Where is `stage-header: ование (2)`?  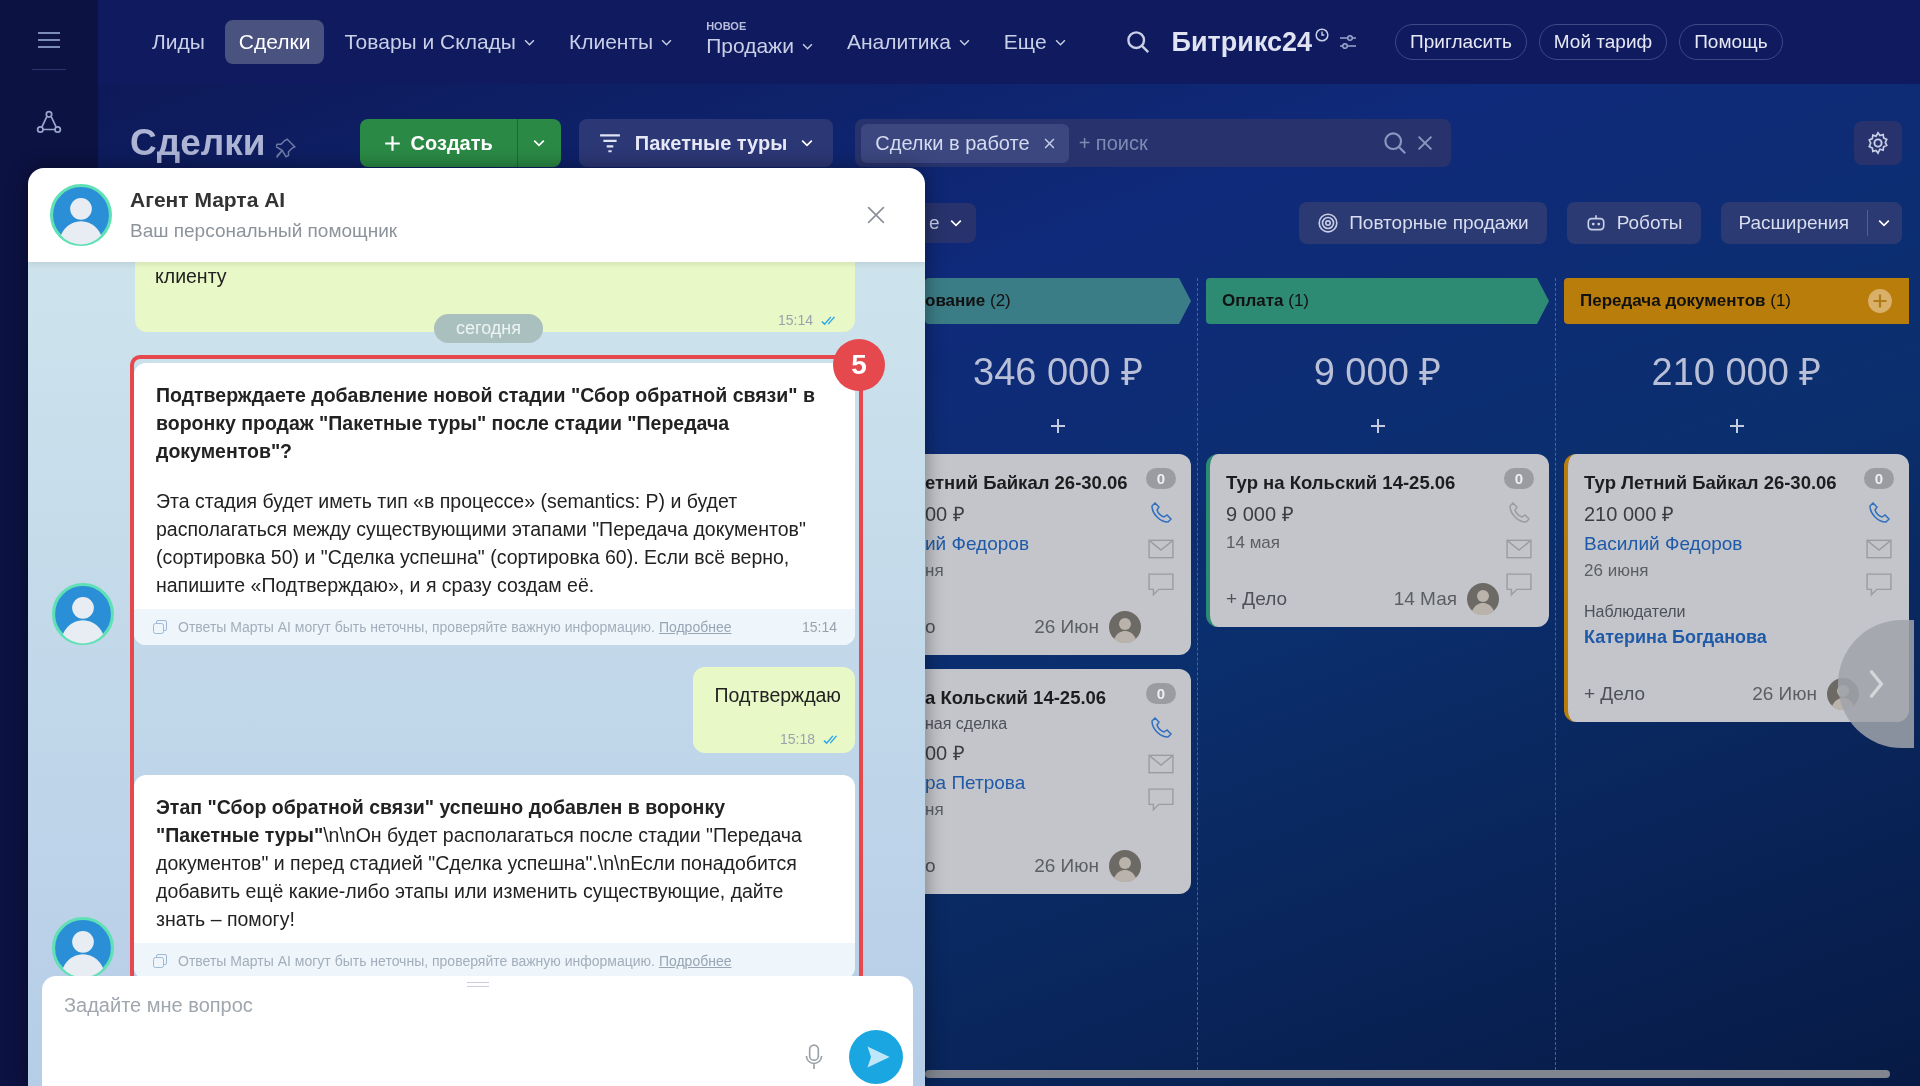
stage-header: ование (2) is located at coordinates (1058, 301).